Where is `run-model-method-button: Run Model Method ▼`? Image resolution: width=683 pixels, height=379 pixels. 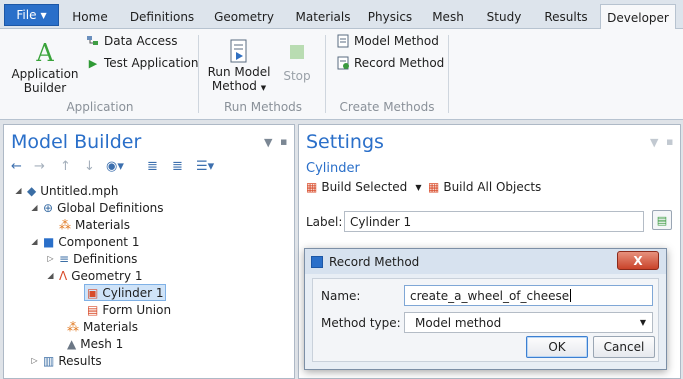 run-model-method-button: Run Model Method ▼ is located at coordinates (239, 67).